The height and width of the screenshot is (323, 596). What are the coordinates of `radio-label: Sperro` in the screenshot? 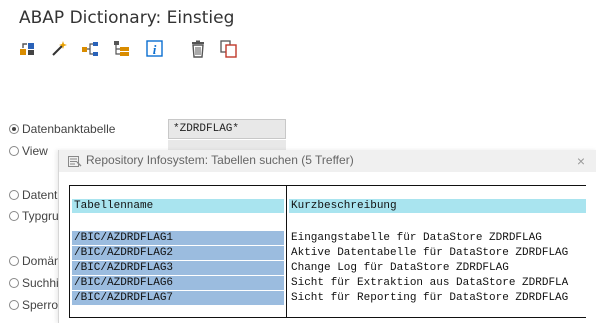 It's located at (40, 305).